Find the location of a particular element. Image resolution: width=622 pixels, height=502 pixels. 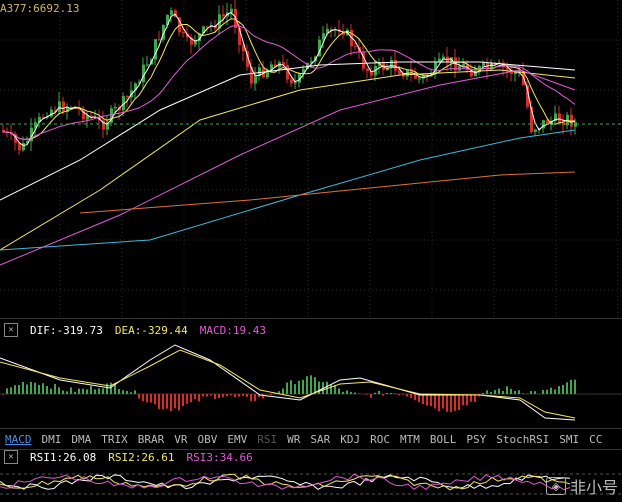

tab-macd: MACD is located at coordinates (18, 439).